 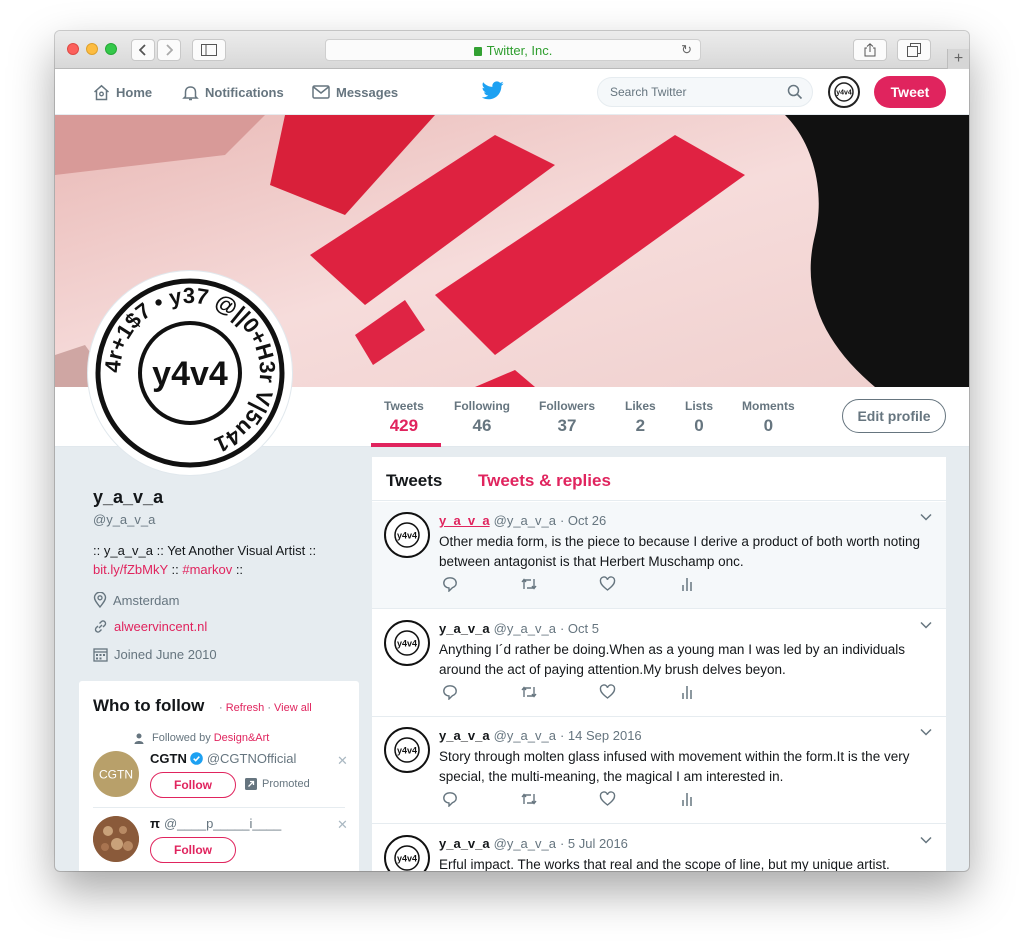 What do you see at coordinates (958, 59) in the screenshot?
I see `new-tab-button: +` at bounding box center [958, 59].